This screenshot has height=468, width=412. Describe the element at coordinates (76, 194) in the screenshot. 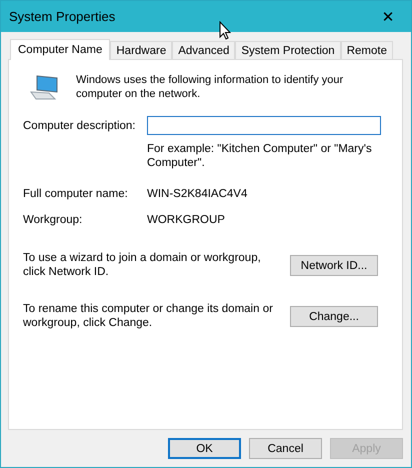

I see `field-label: Full computer name:` at that location.